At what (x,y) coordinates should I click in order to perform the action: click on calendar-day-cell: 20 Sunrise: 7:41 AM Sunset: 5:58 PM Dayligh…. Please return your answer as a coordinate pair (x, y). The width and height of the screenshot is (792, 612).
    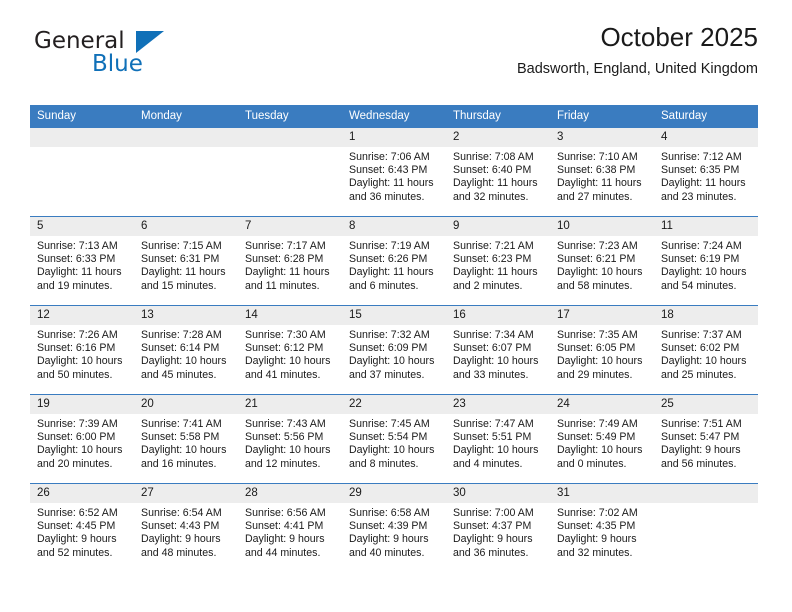
    Looking at the image, I should click on (186, 439).